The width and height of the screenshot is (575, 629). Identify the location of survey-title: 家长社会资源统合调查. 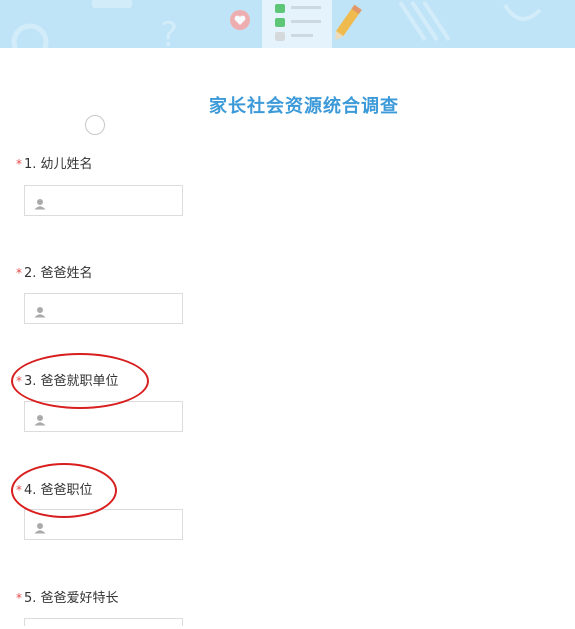
(304, 106).